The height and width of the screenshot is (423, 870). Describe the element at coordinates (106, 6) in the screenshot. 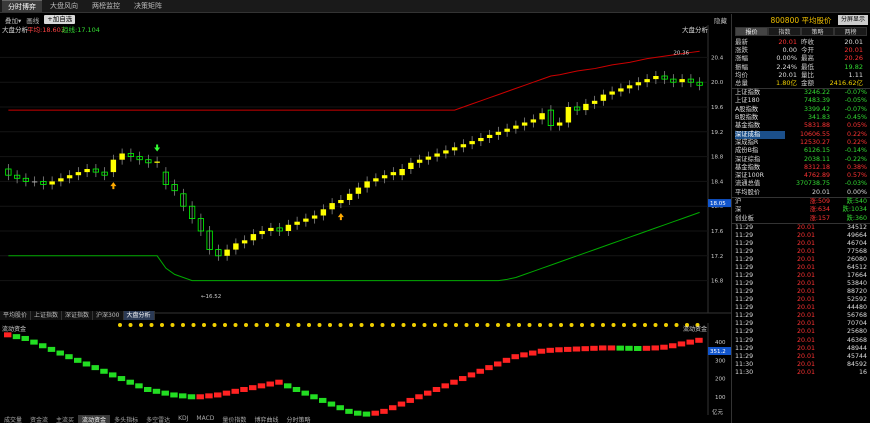

I see `tab-two-list-monitor: 两榜监控` at that location.